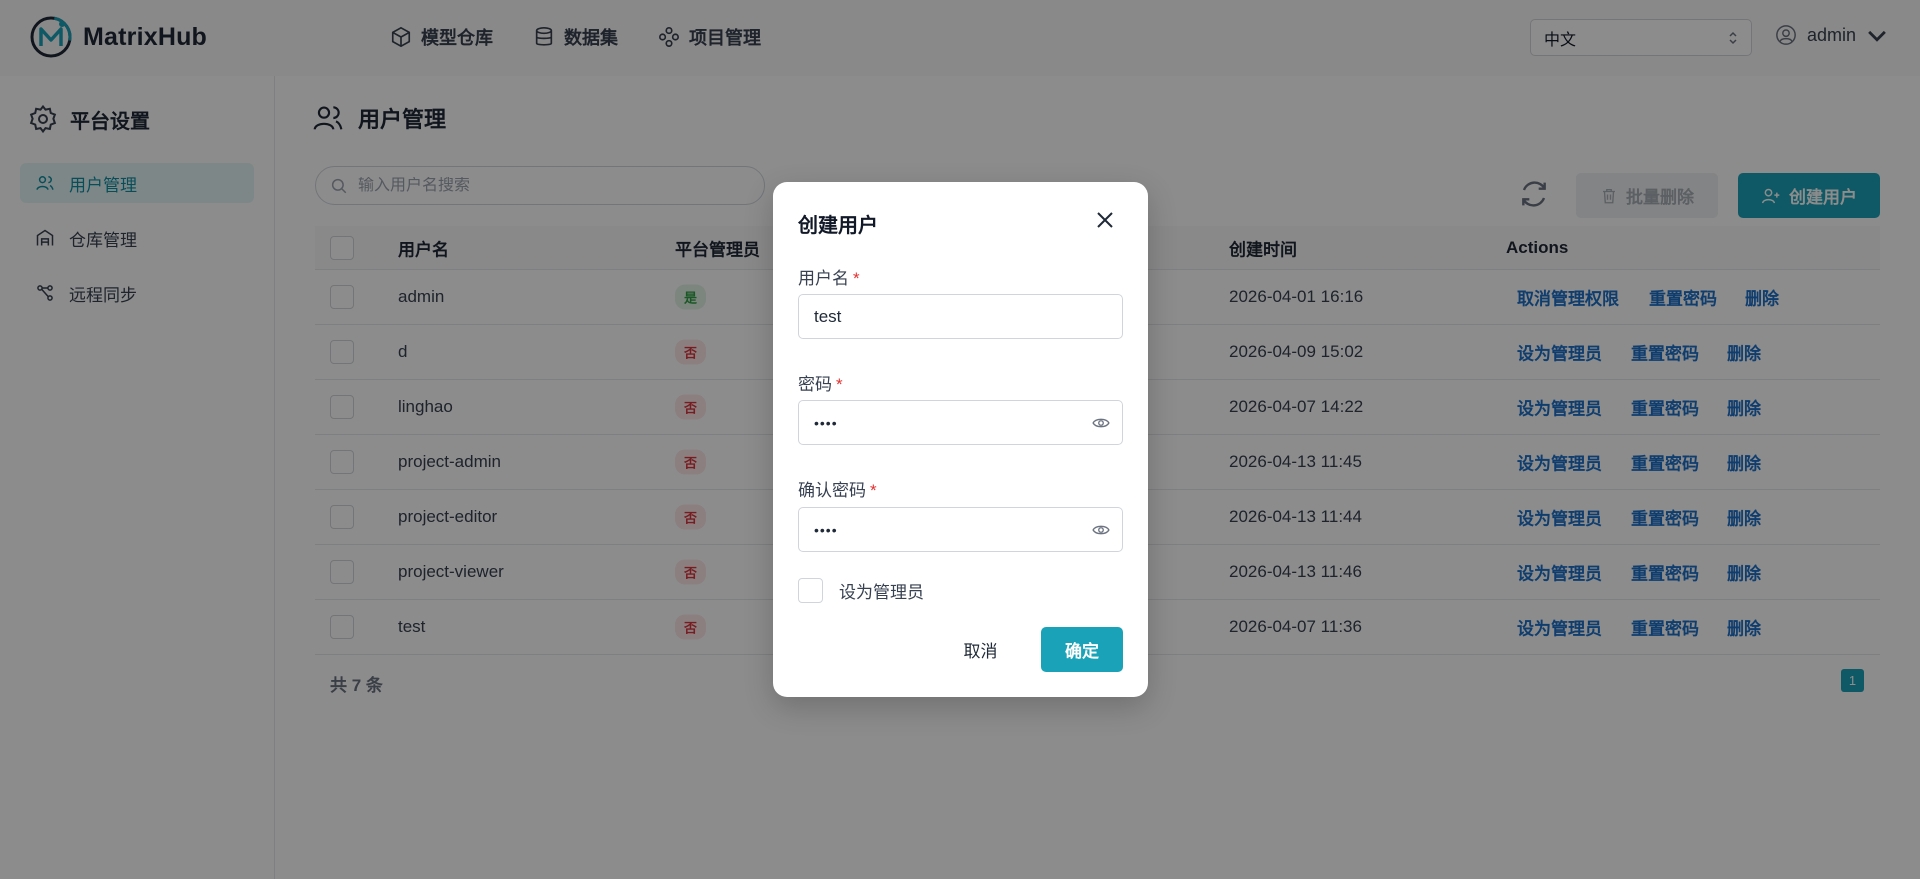 This screenshot has height=879, width=1920. Describe the element at coordinates (980, 649) in the screenshot. I see `cancel-button: 取消` at that location.